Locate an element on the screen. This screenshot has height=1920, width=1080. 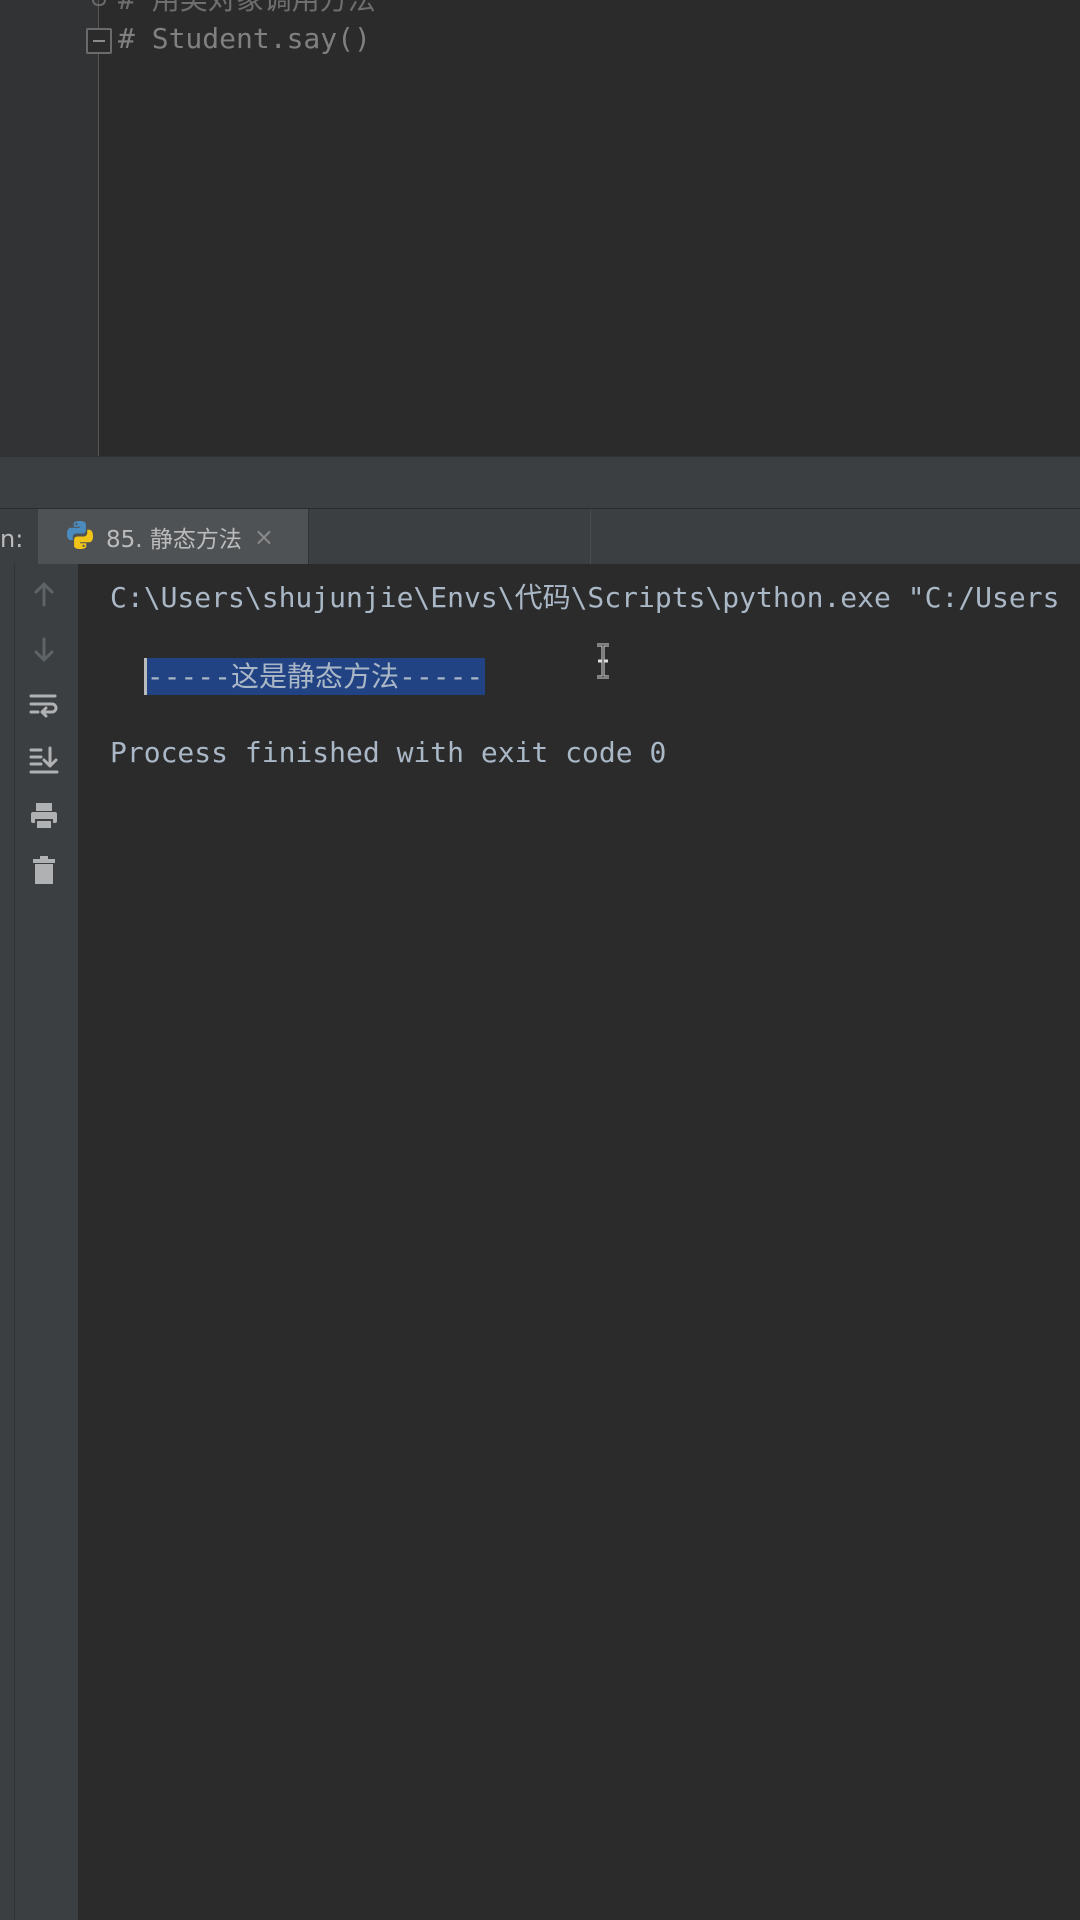
console-line-exit: Process finished with exit code 0 is located at coordinates (388, 752).